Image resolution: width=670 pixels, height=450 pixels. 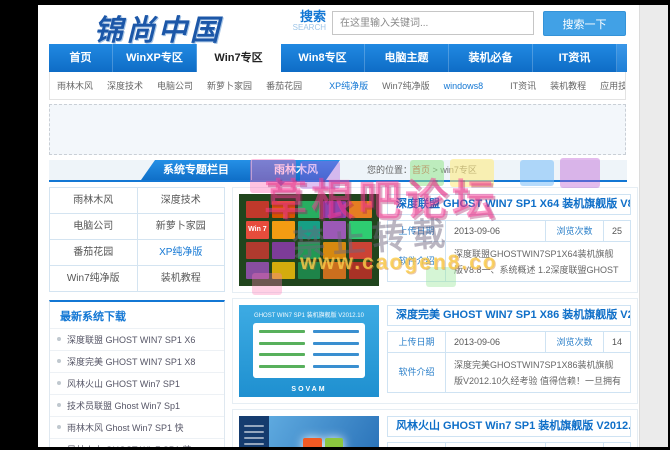 I want to click on article-meta-row: 上传日期 2013-09-06 浏览次数 9, so click(x=509, y=444).